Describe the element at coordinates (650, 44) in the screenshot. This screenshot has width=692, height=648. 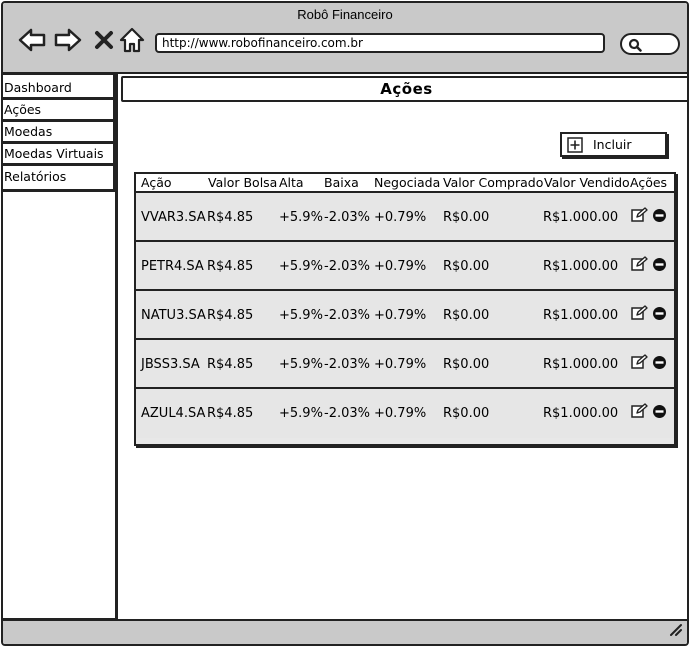
I see `search-field` at that location.